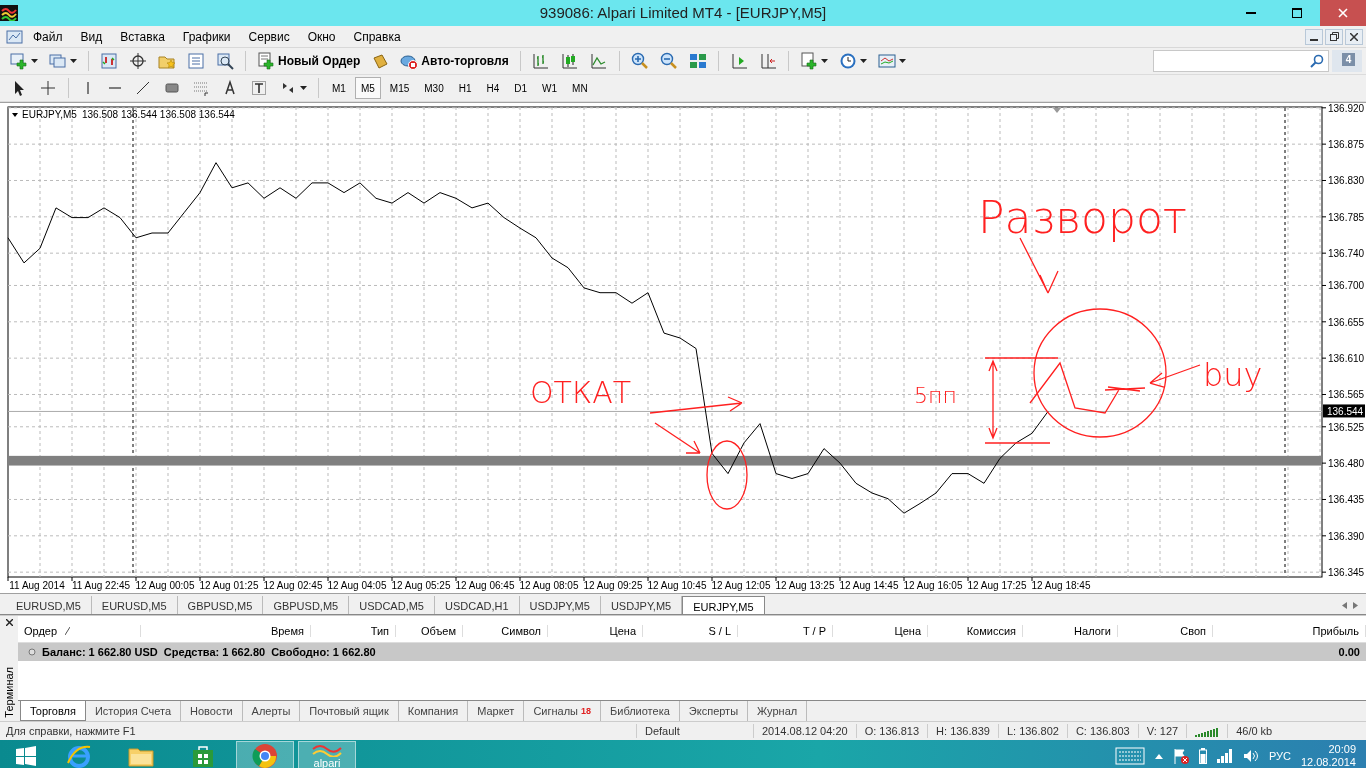  What do you see at coordinates (41, 631) in the screenshot?
I see `column-header: Ордер` at bounding box center [41, 631].